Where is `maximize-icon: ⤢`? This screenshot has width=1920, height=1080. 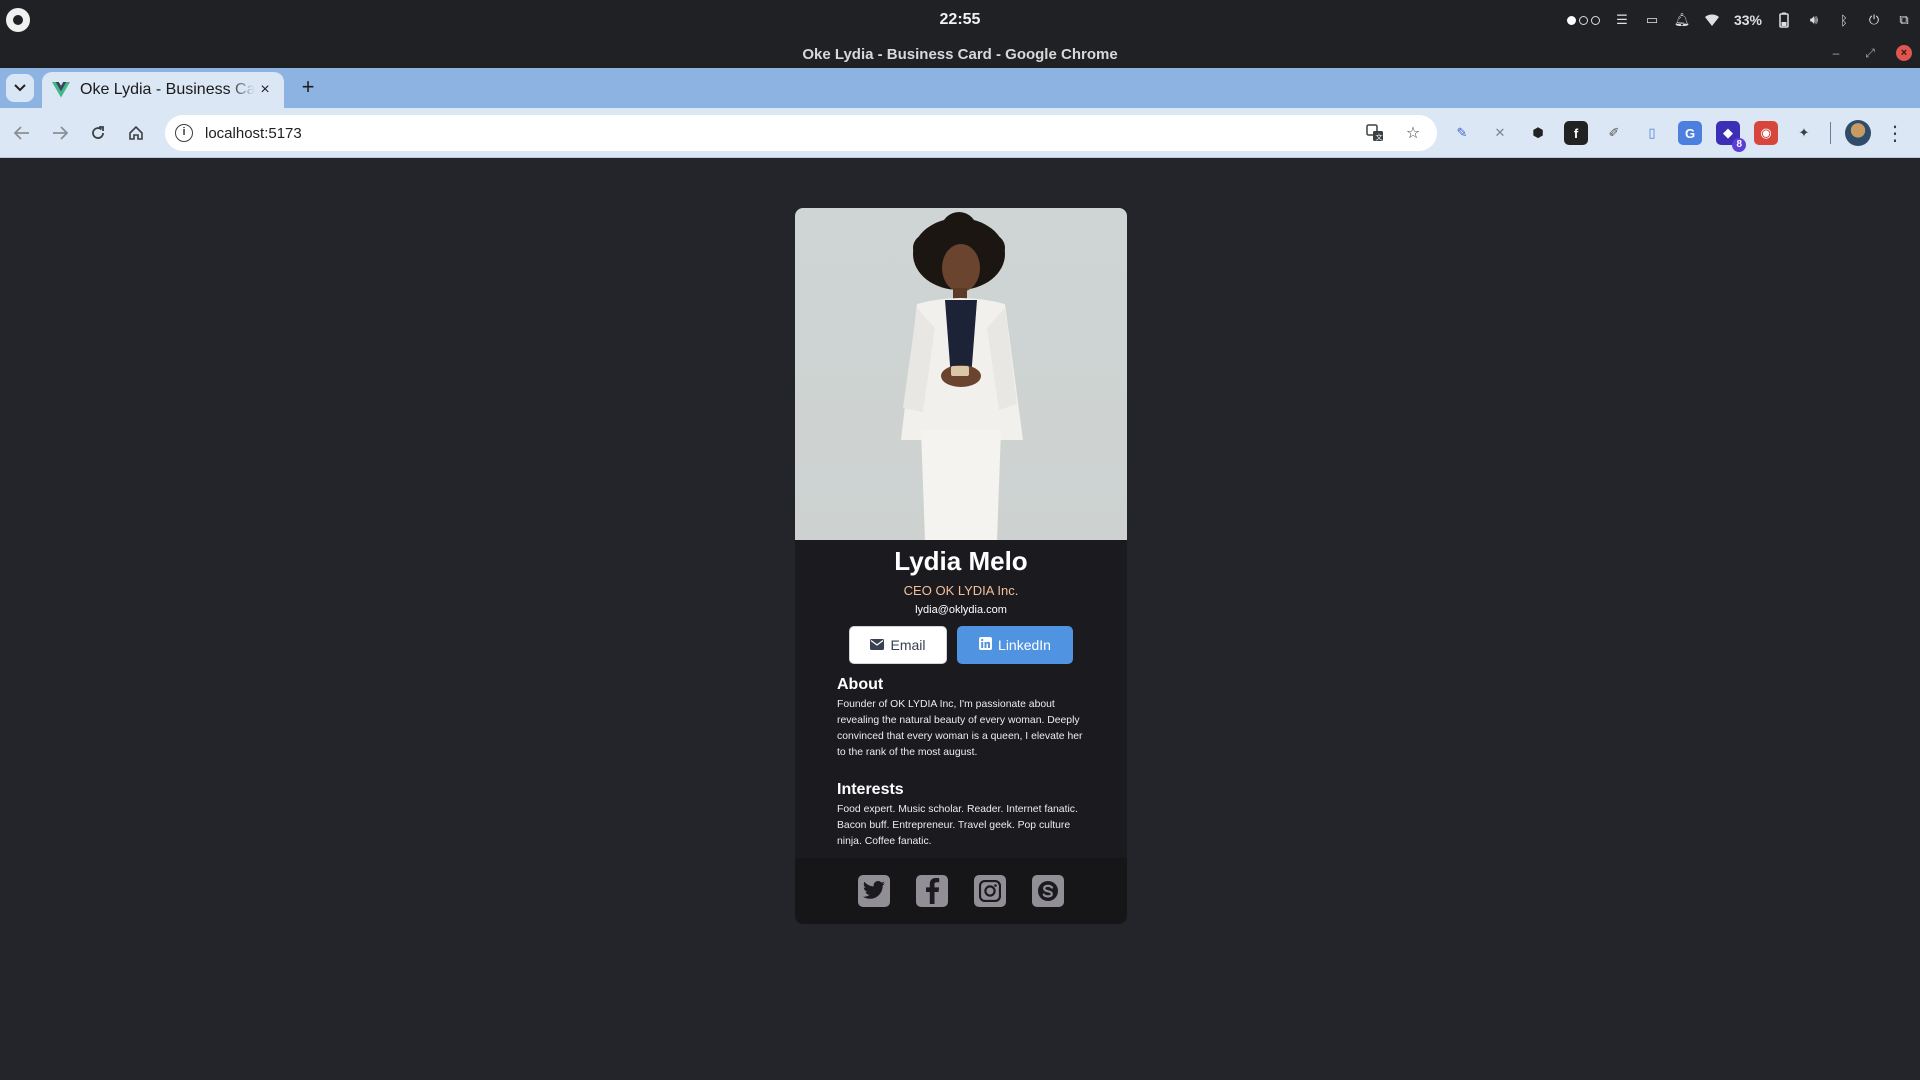
maximize-icon: ⤢ is located at coordinates (1870, 53).